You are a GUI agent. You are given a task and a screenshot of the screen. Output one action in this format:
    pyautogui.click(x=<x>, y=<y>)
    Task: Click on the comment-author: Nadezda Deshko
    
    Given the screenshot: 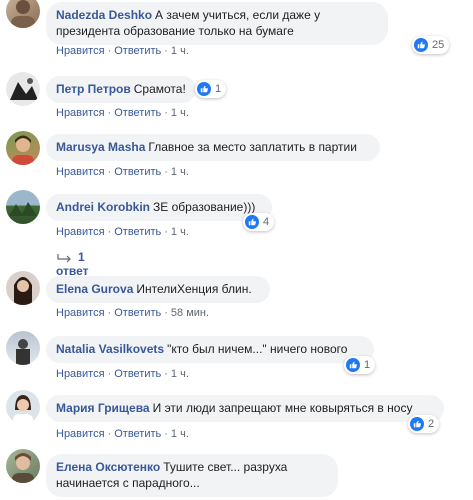 What is the action you would take?
    pyautogui.click(x=104, y=15)
    